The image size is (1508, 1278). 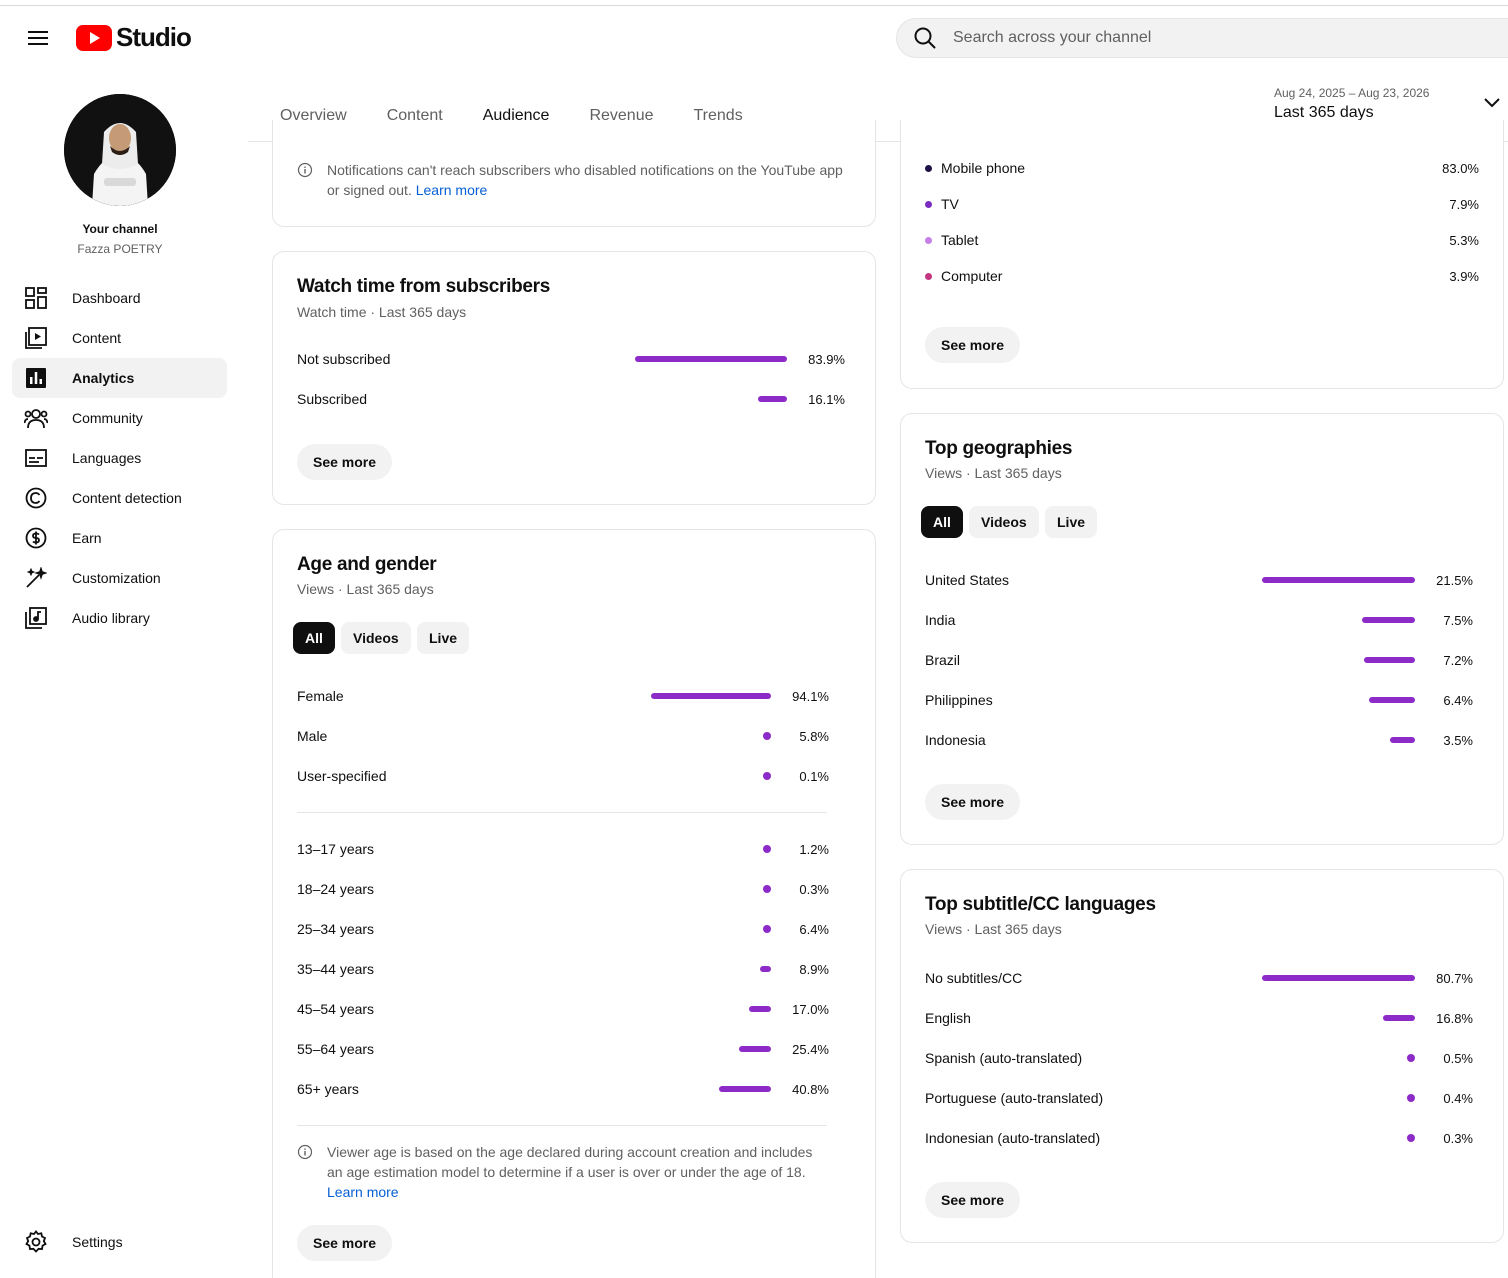 What do you see at coordinates (1202, 240) in the screenshot?
I see `list-item: Tablet 5.3%` at bounding box center [1202, 240].